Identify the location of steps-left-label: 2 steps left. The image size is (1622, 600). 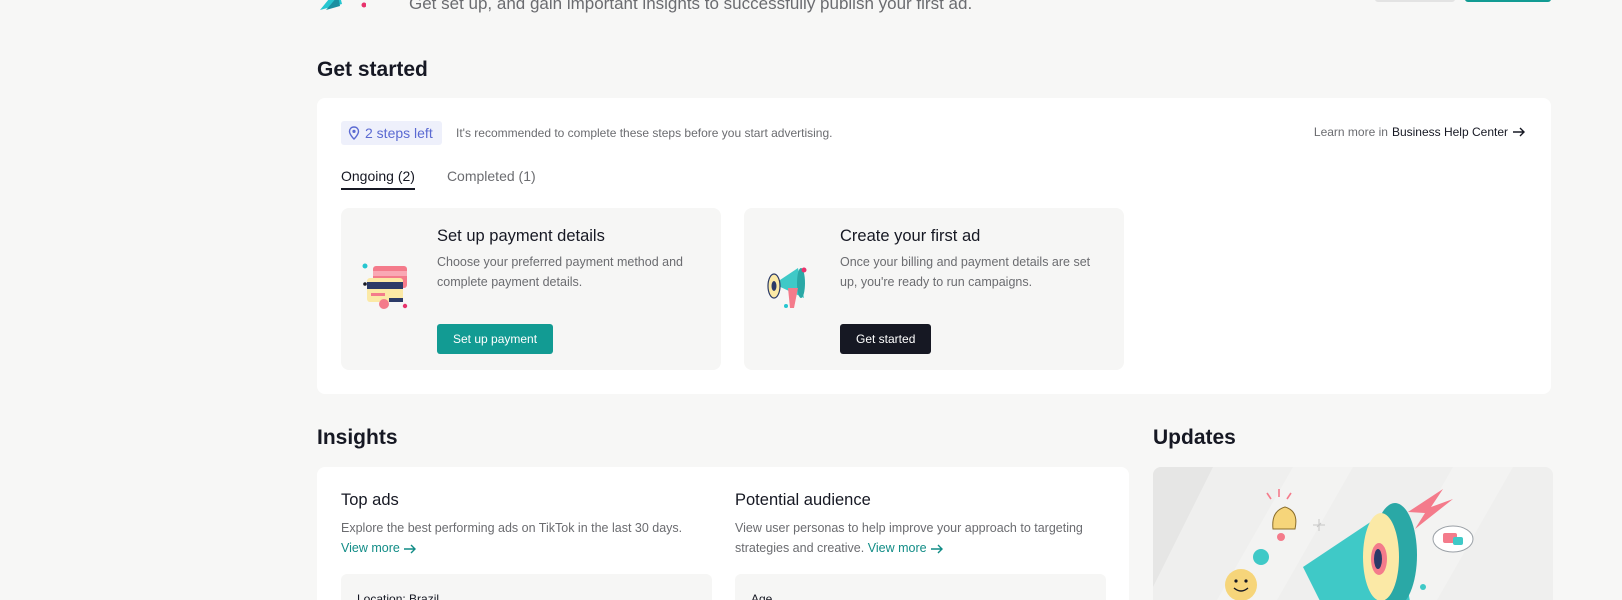
(399, 133).